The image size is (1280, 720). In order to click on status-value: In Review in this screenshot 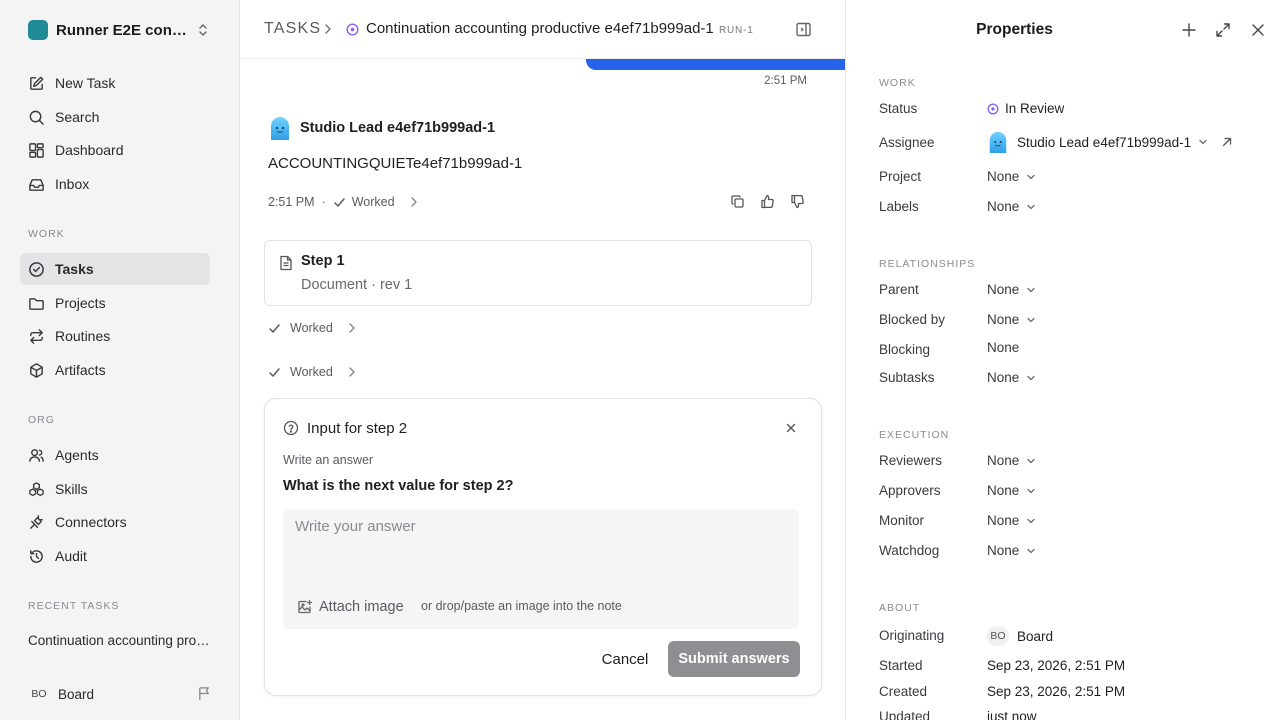, I will do `click(1025, 108)`.